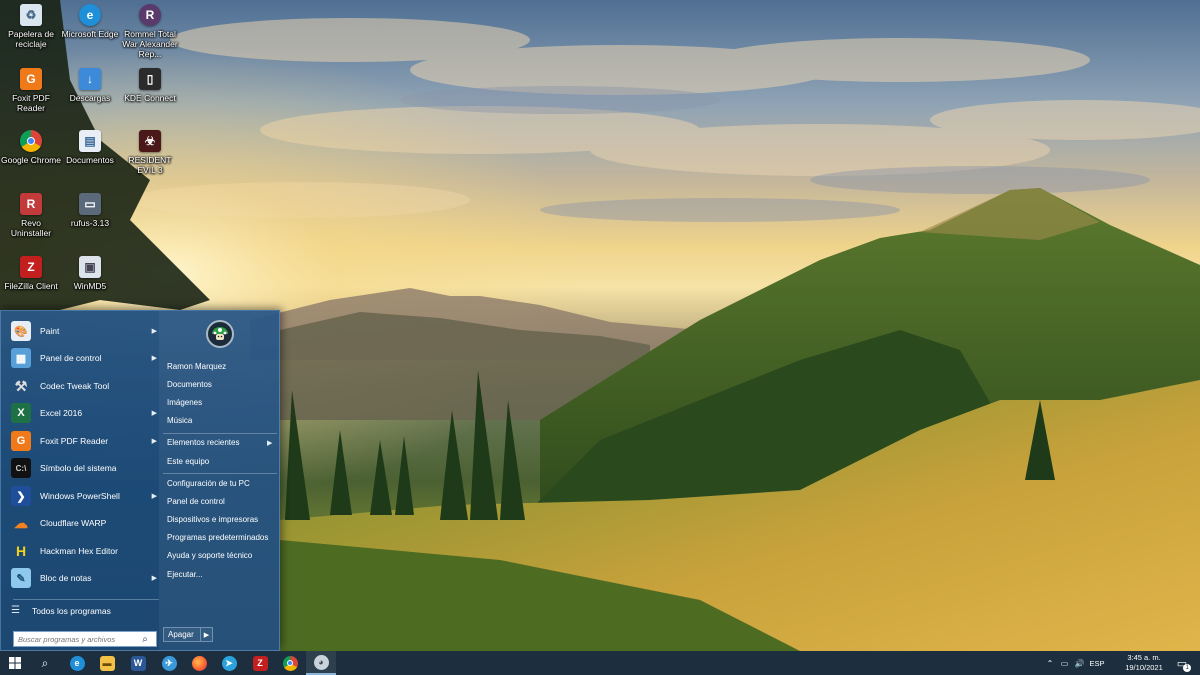 This screenshot has height=675, width=1200. I want to click on desktop-icon-filezilla: Z FileZilla Client, so click(31, 273).